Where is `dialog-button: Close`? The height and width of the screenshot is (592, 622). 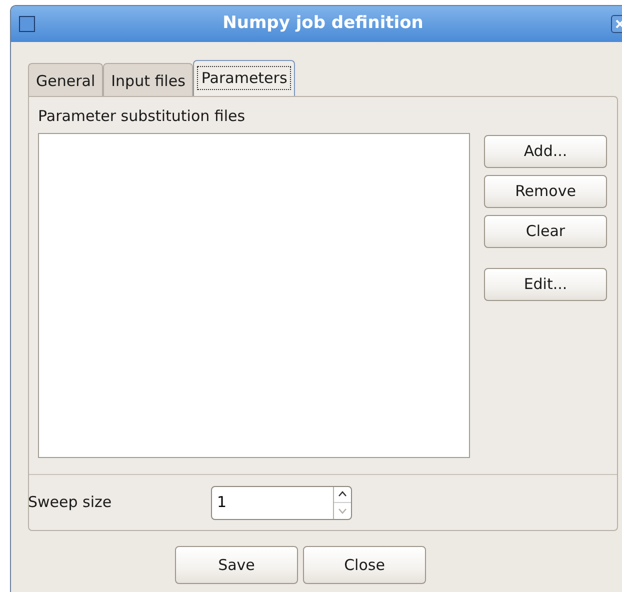
dialog-button: Close is located at coordinates (364, 565).